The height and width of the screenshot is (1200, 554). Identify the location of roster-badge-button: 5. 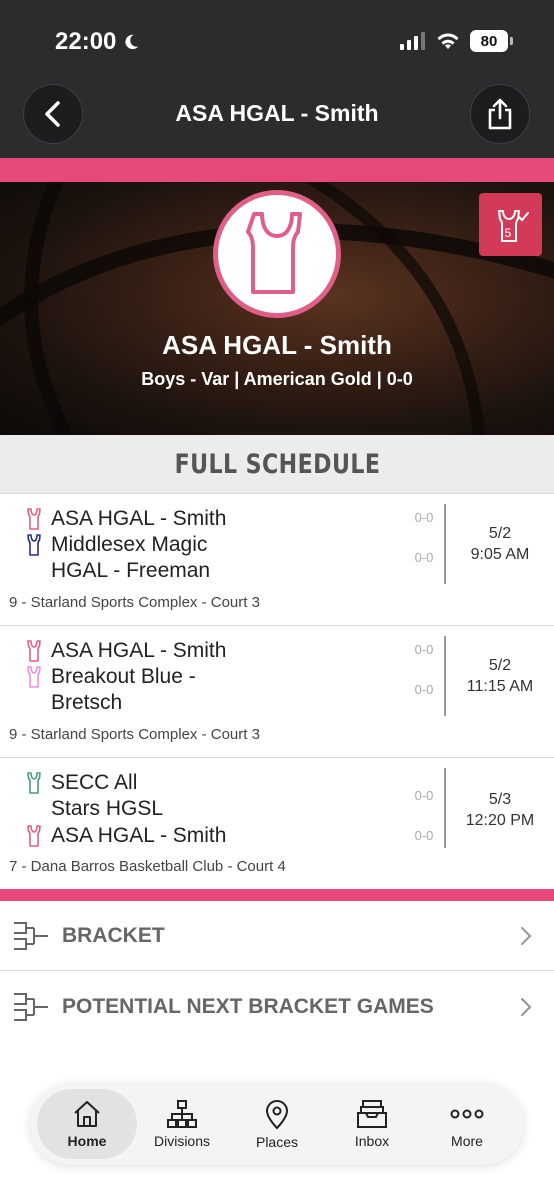
(510, 224).